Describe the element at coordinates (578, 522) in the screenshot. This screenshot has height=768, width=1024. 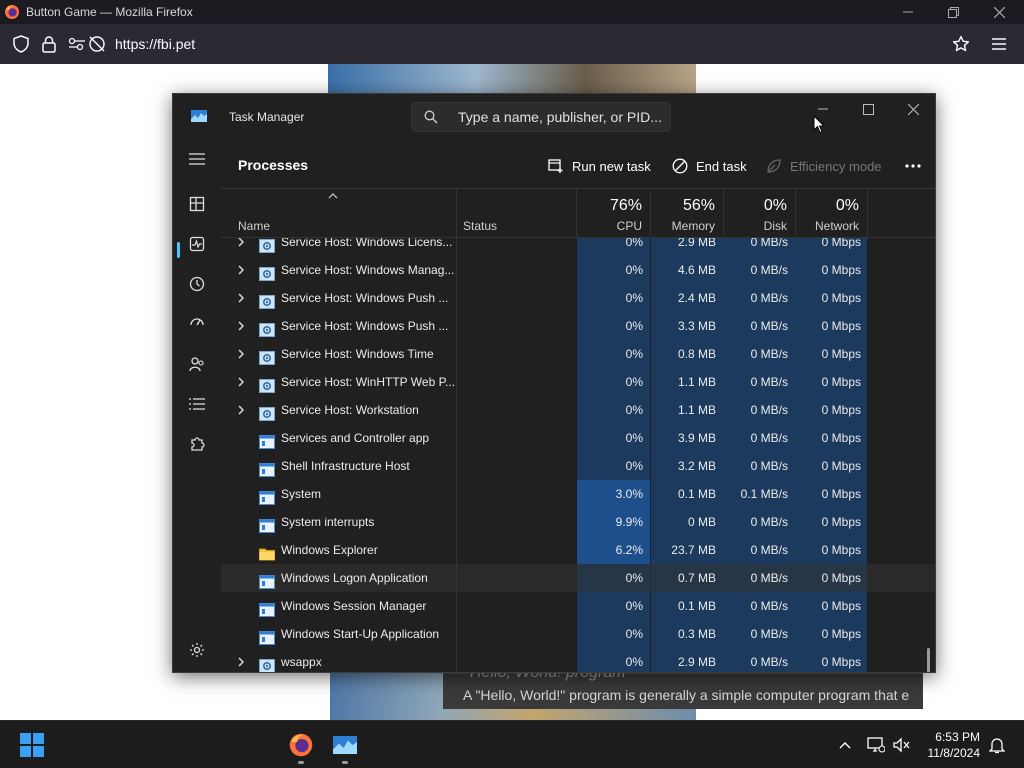
I see `process-row: System interrupts 9.9% 0 MB 0 MB/s 0 Mbps` at that location.